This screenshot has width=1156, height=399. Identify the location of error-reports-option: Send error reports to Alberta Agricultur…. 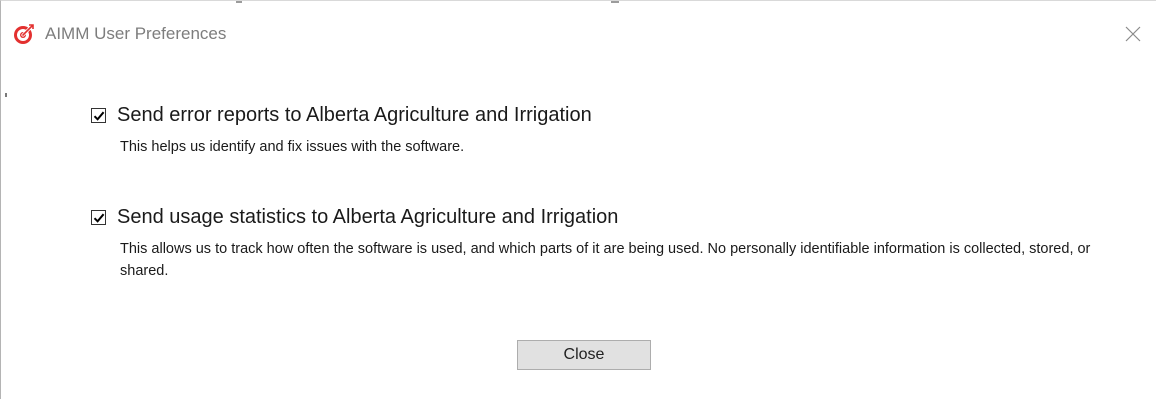
(600, 130).